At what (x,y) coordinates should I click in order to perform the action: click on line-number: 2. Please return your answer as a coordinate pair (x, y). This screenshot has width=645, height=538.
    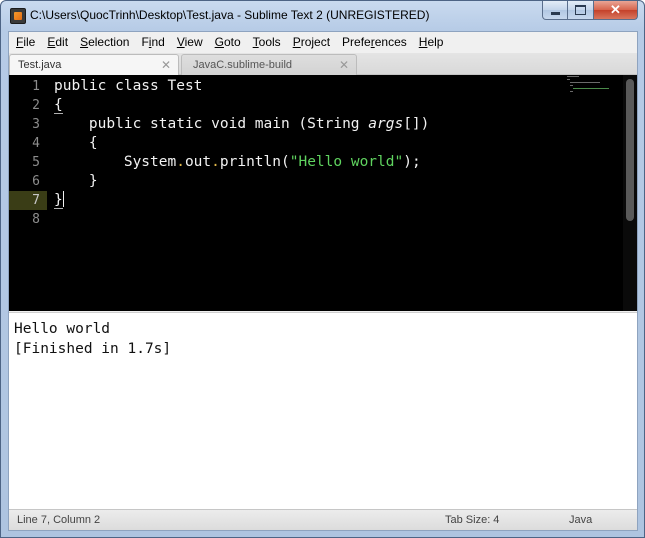
    Looking at the image, I should click on (36, 105).